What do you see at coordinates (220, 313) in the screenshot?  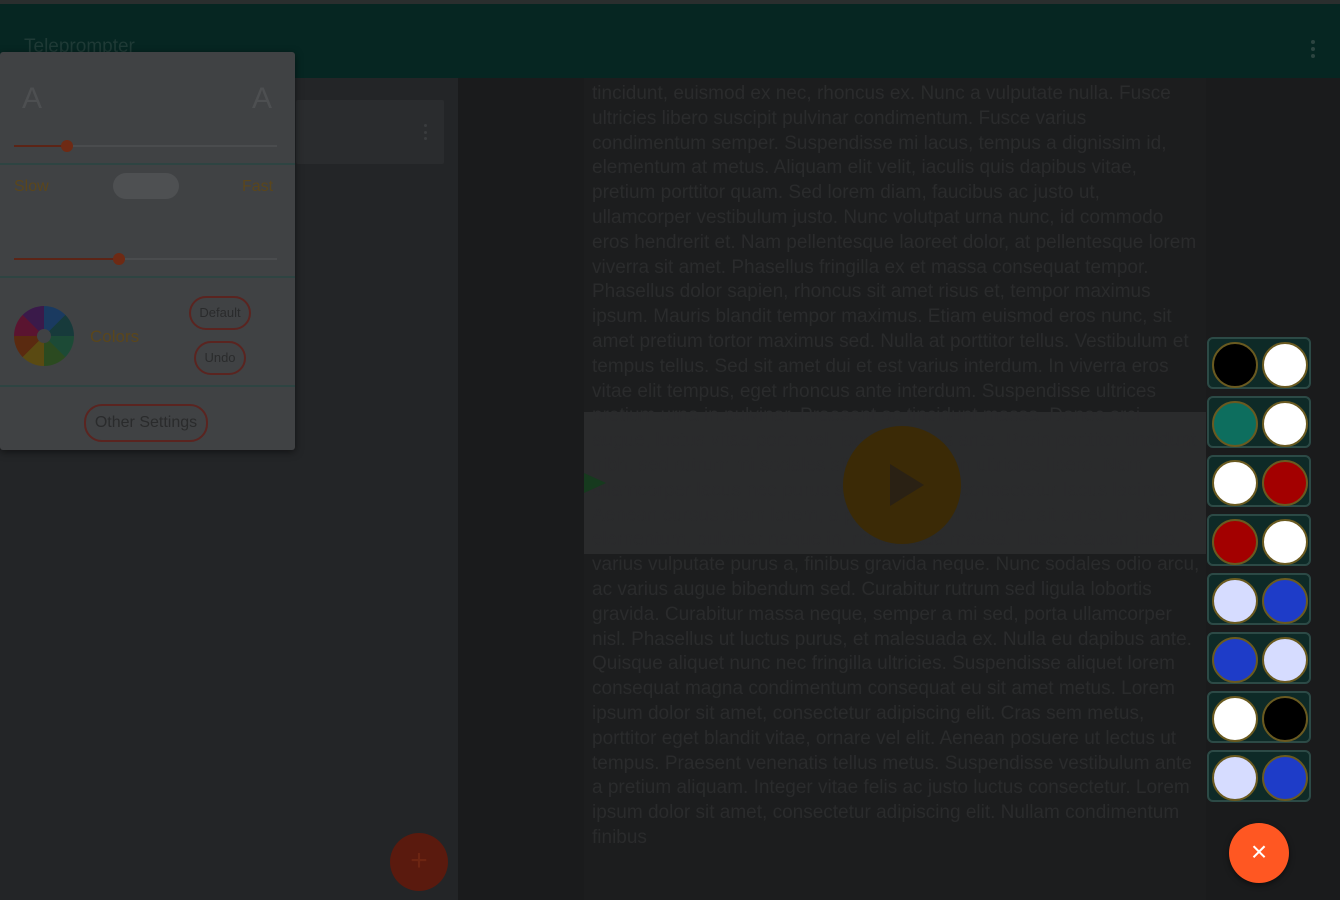 I see `default-colors-button: Default` at bounding box center [220, 313].